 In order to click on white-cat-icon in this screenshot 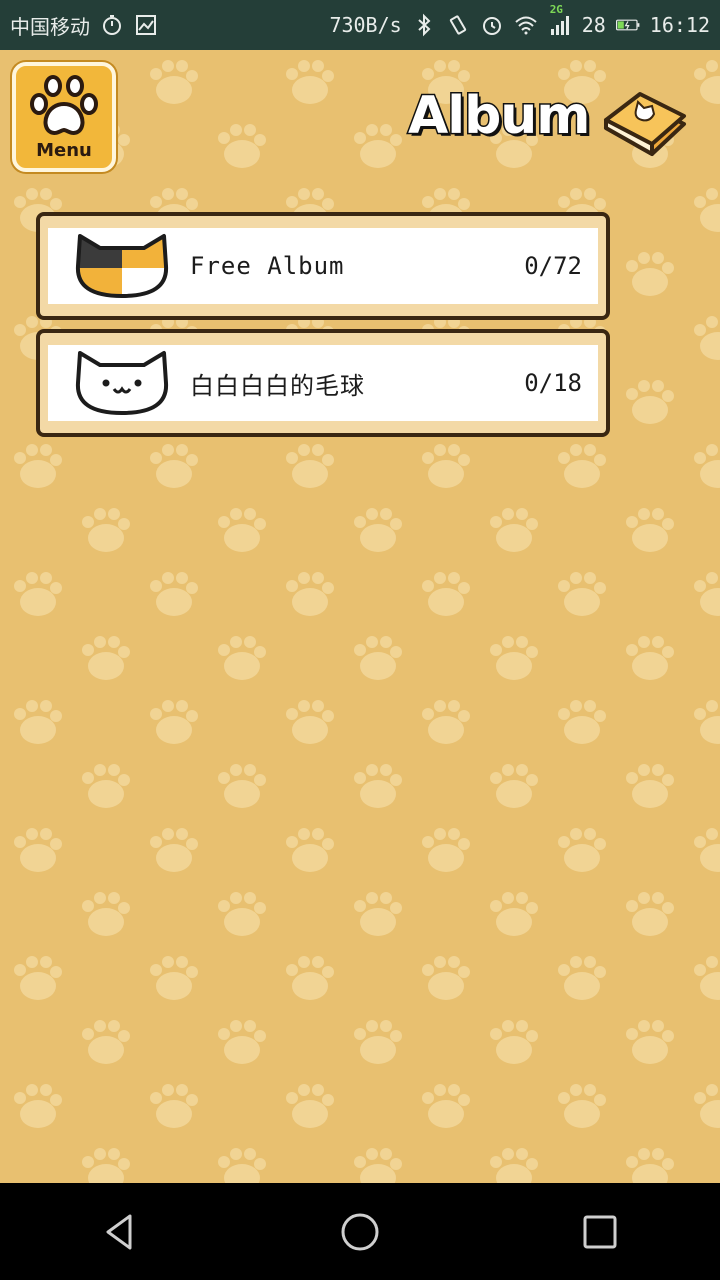, I will do `click(122, 383)`.